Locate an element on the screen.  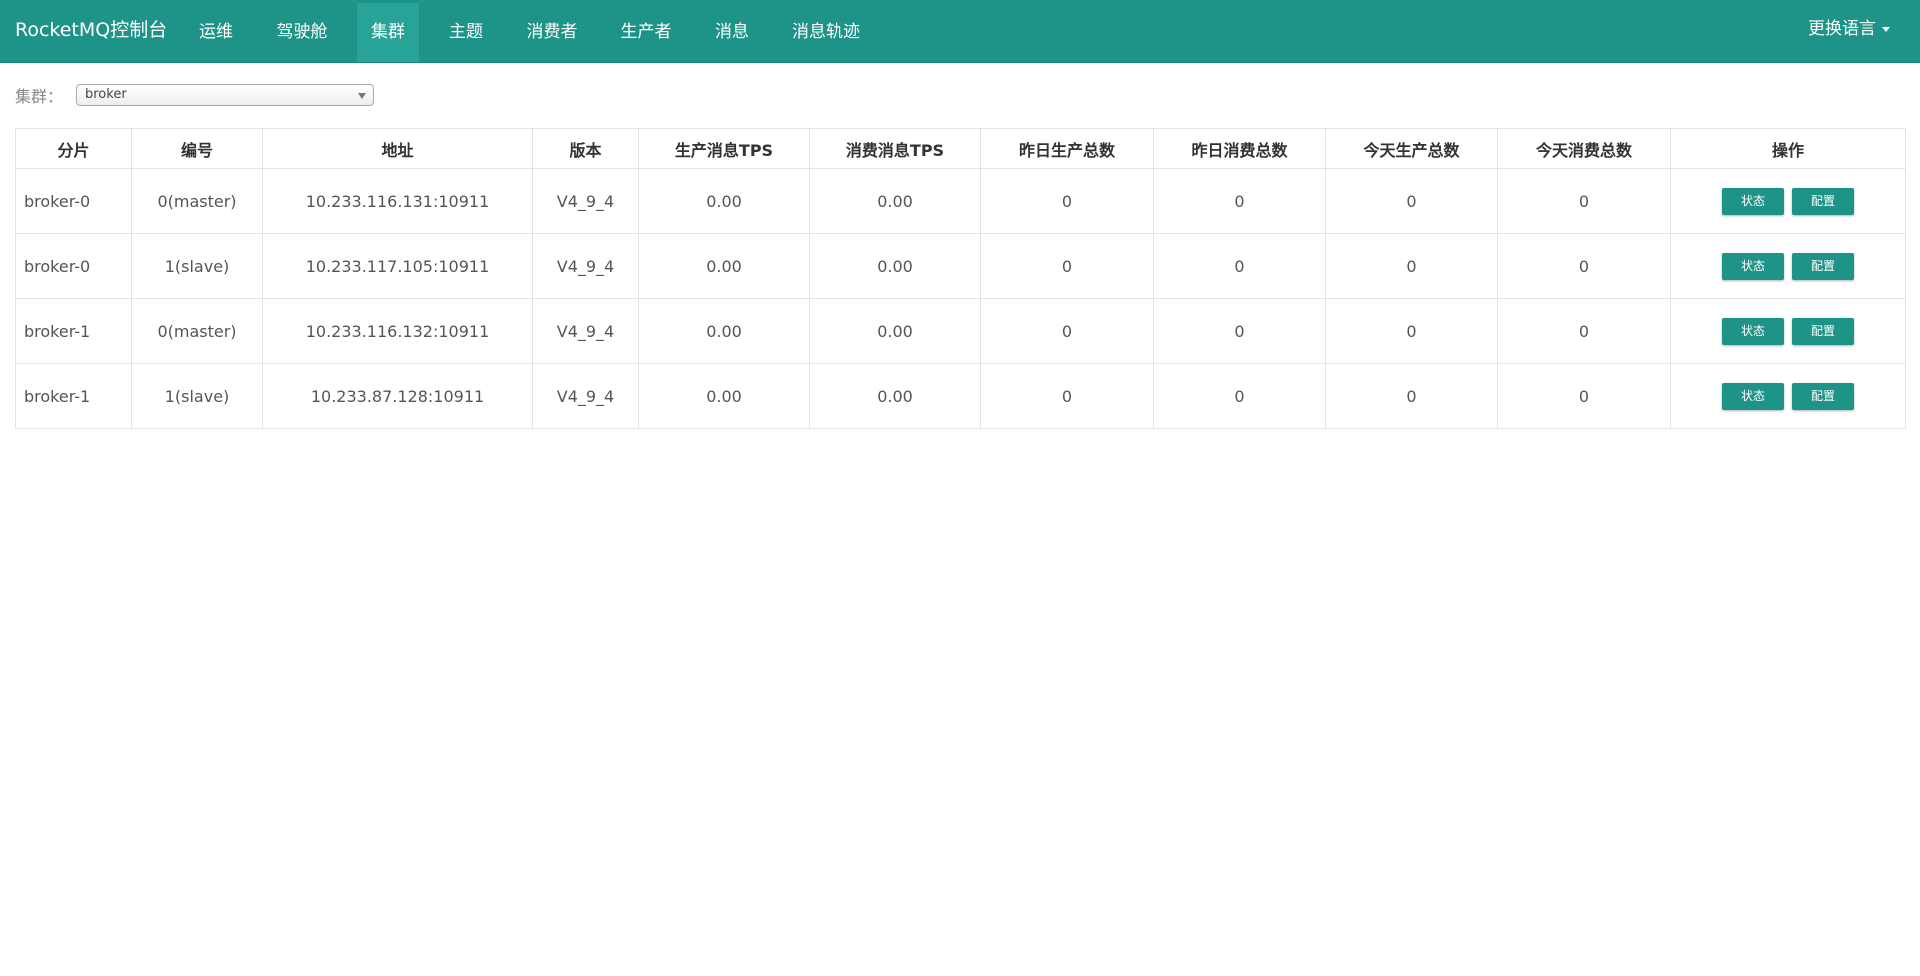
header-id: 编号 is located at coordinates (197, 148).